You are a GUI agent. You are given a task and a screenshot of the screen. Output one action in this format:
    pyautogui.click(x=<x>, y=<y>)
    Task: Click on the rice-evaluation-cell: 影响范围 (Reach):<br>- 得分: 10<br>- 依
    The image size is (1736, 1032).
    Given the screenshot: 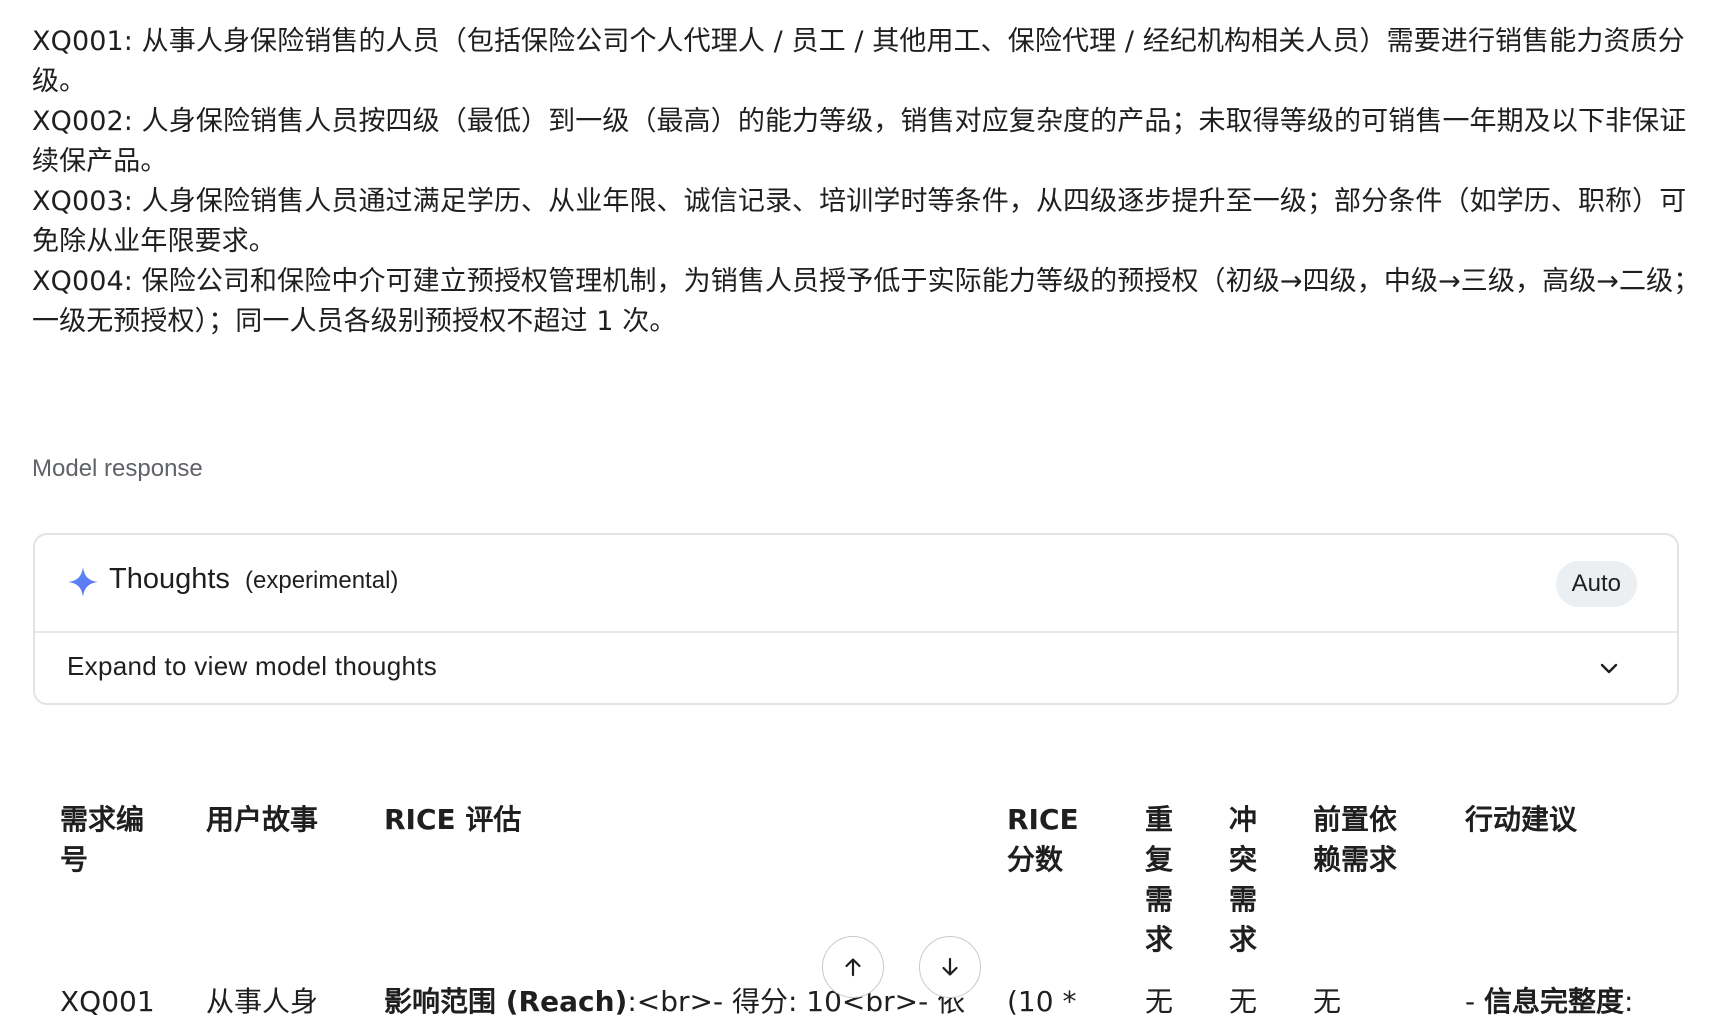 What is the action you would take?
    pyautogui.click(x=667, y=1000)
    